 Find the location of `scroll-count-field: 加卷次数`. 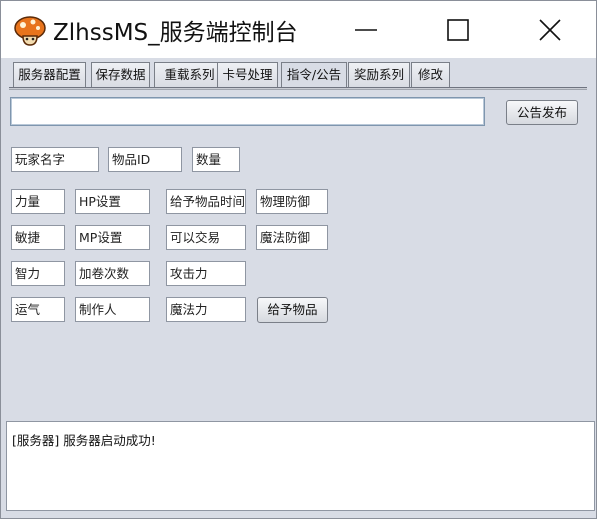

scroll-count-field: 加卷次数 is located at coordinates (112, 273).